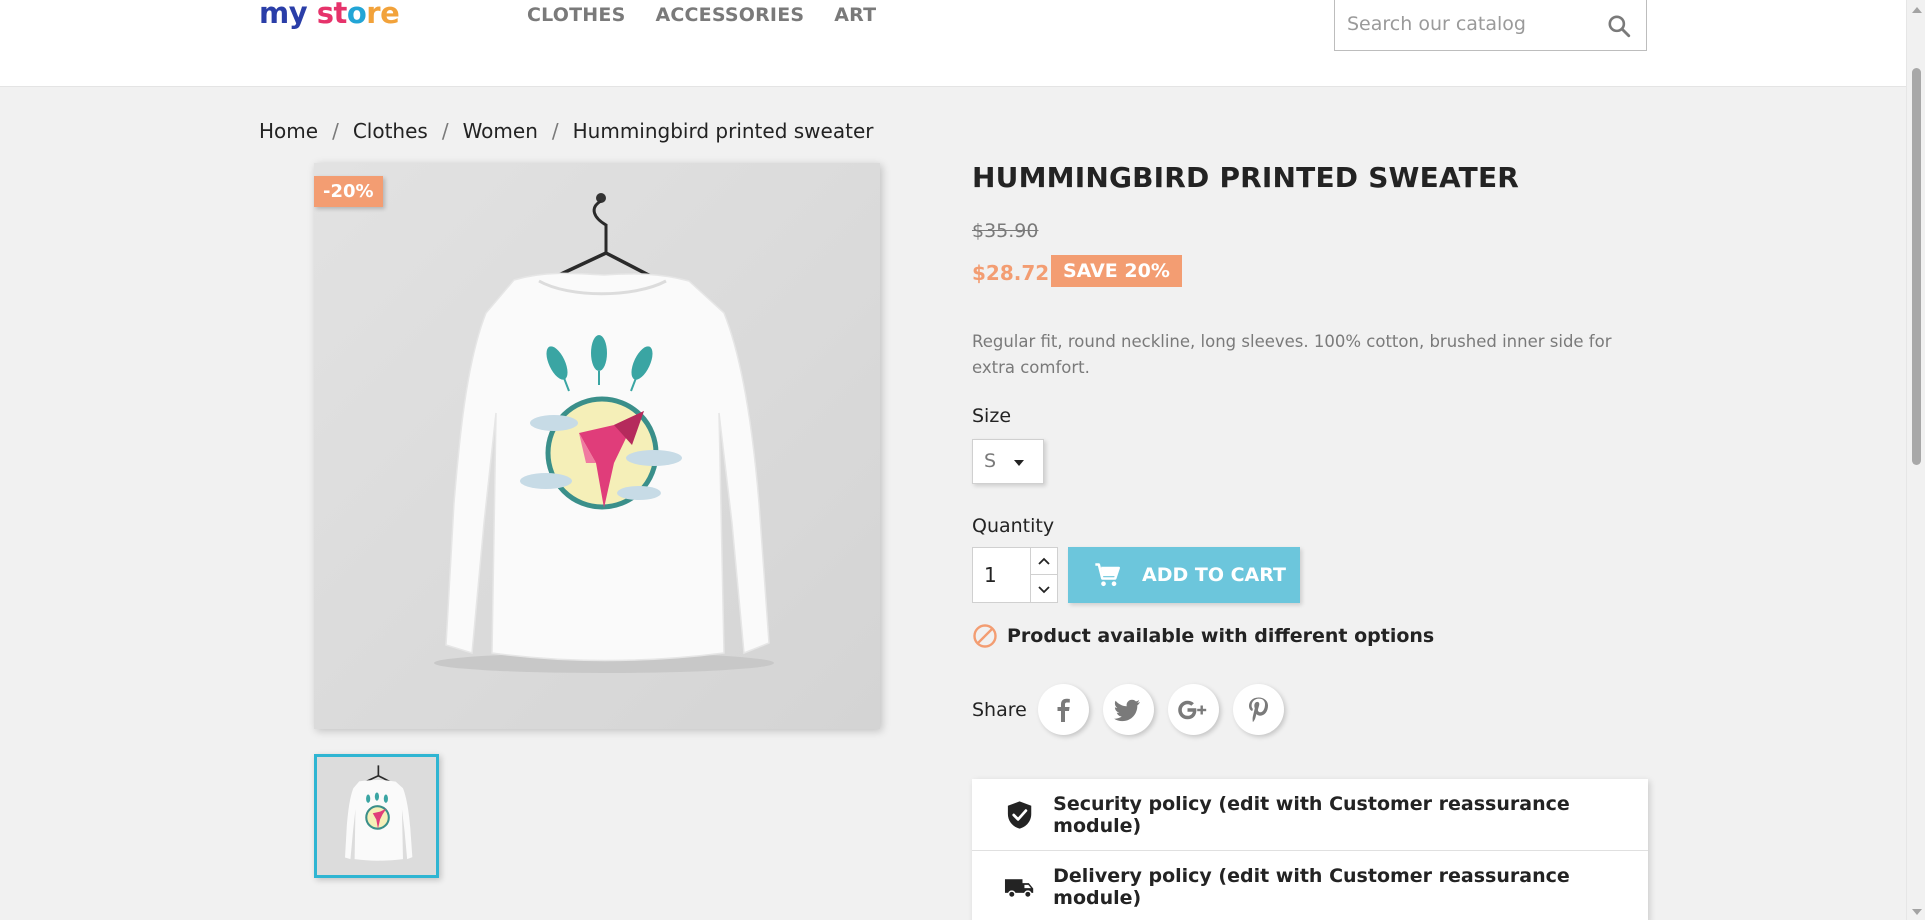  I want to click on add-to-cart-button: ADD TO CART, so click(1184, 575).